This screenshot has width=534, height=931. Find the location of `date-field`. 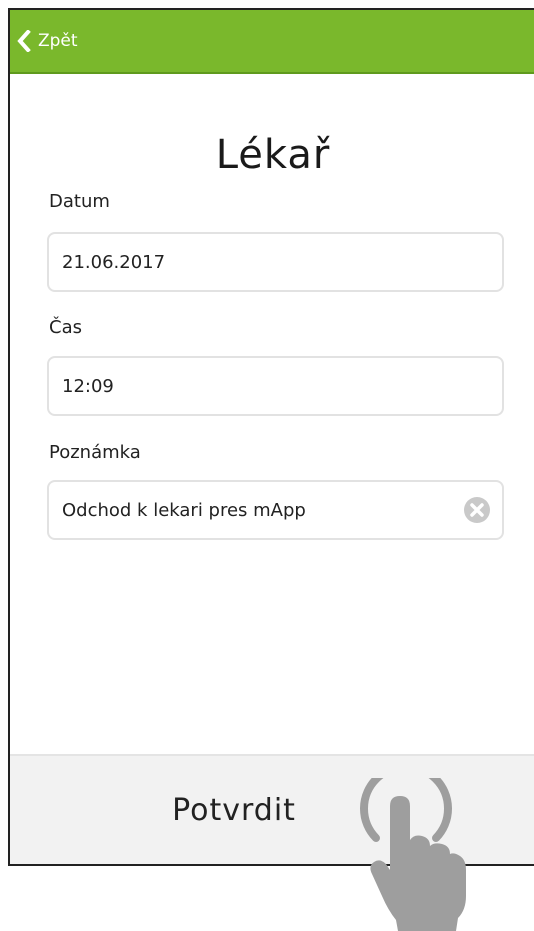

date-field is located at coordinates (275, 262).